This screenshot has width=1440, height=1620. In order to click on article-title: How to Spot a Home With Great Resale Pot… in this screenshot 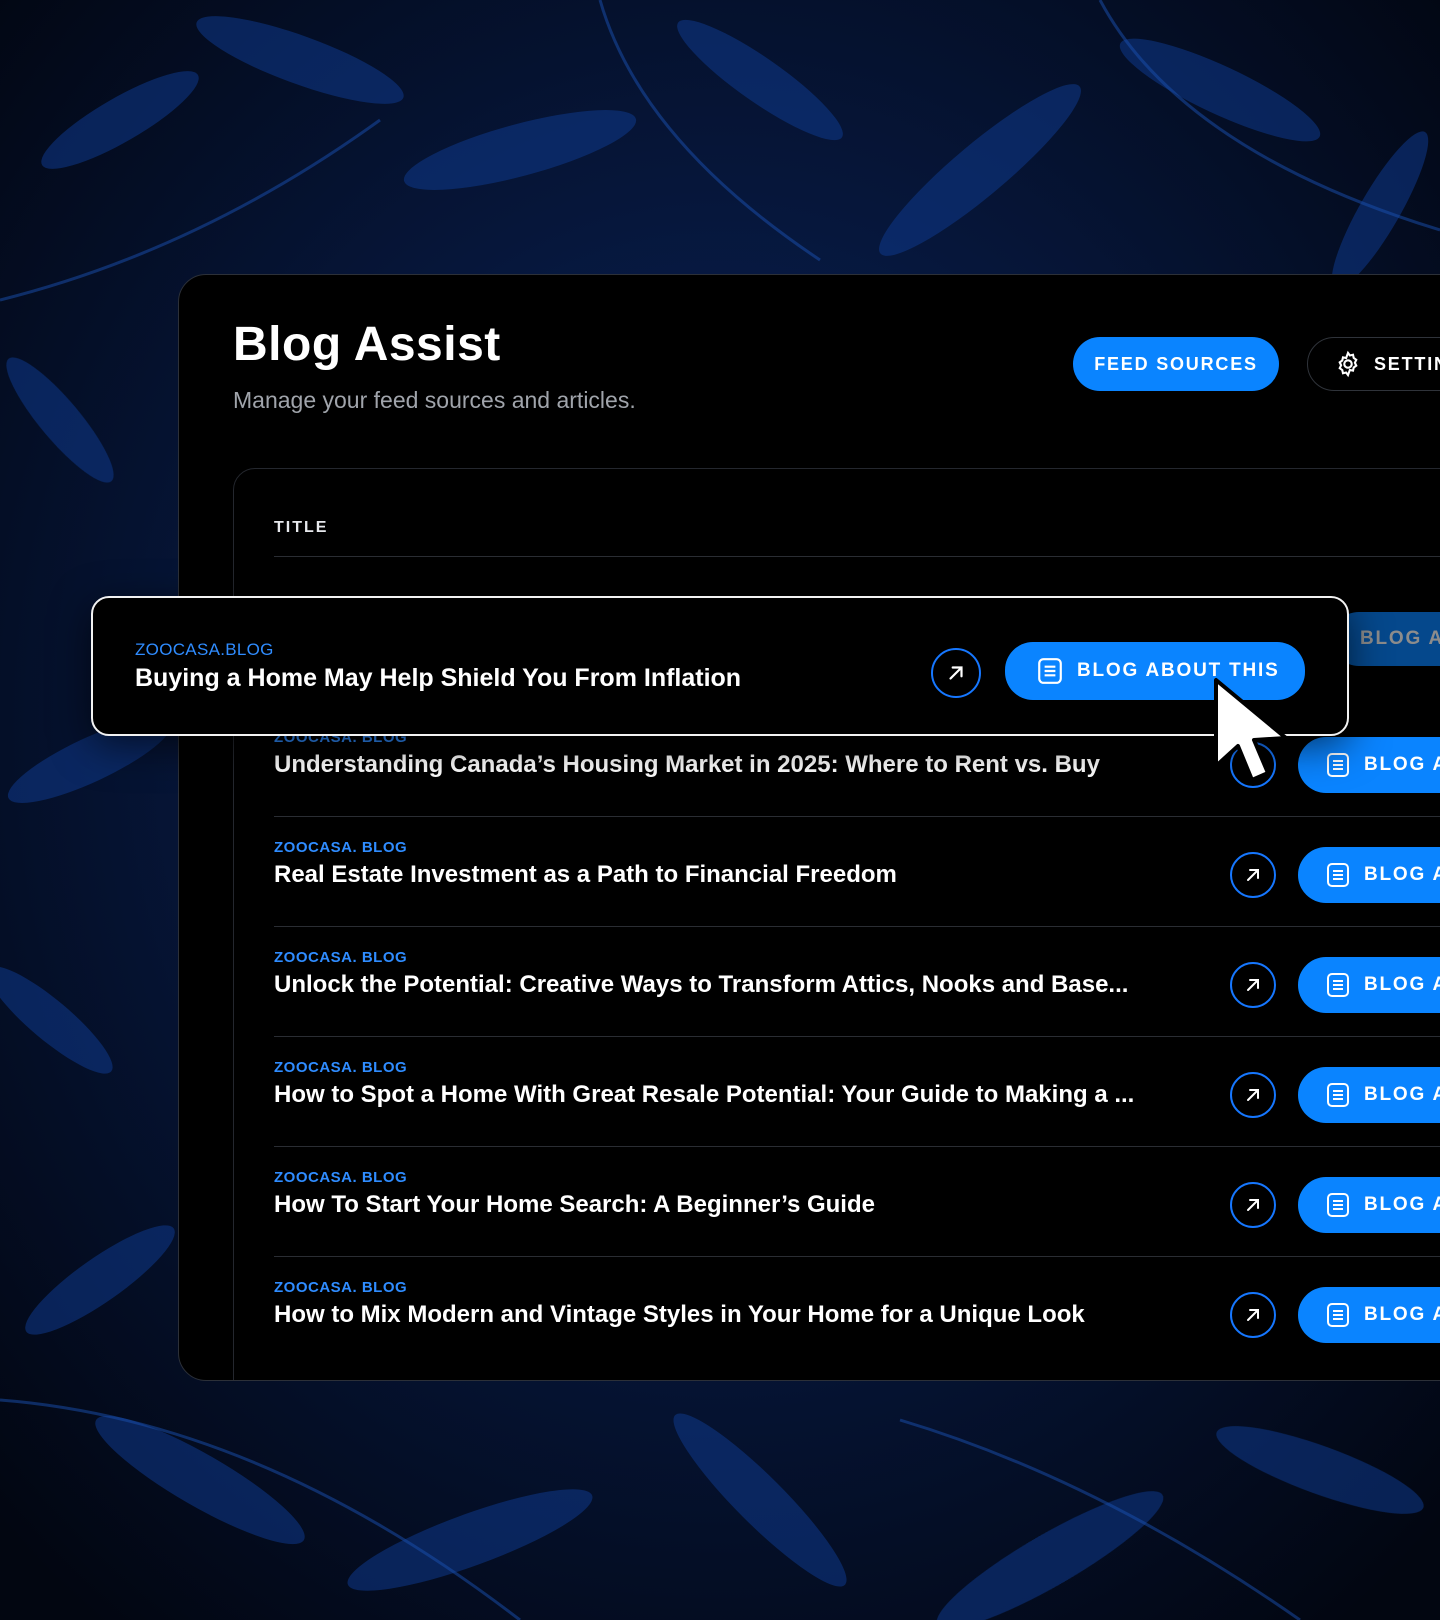, I will do `click(704, 1094)`.